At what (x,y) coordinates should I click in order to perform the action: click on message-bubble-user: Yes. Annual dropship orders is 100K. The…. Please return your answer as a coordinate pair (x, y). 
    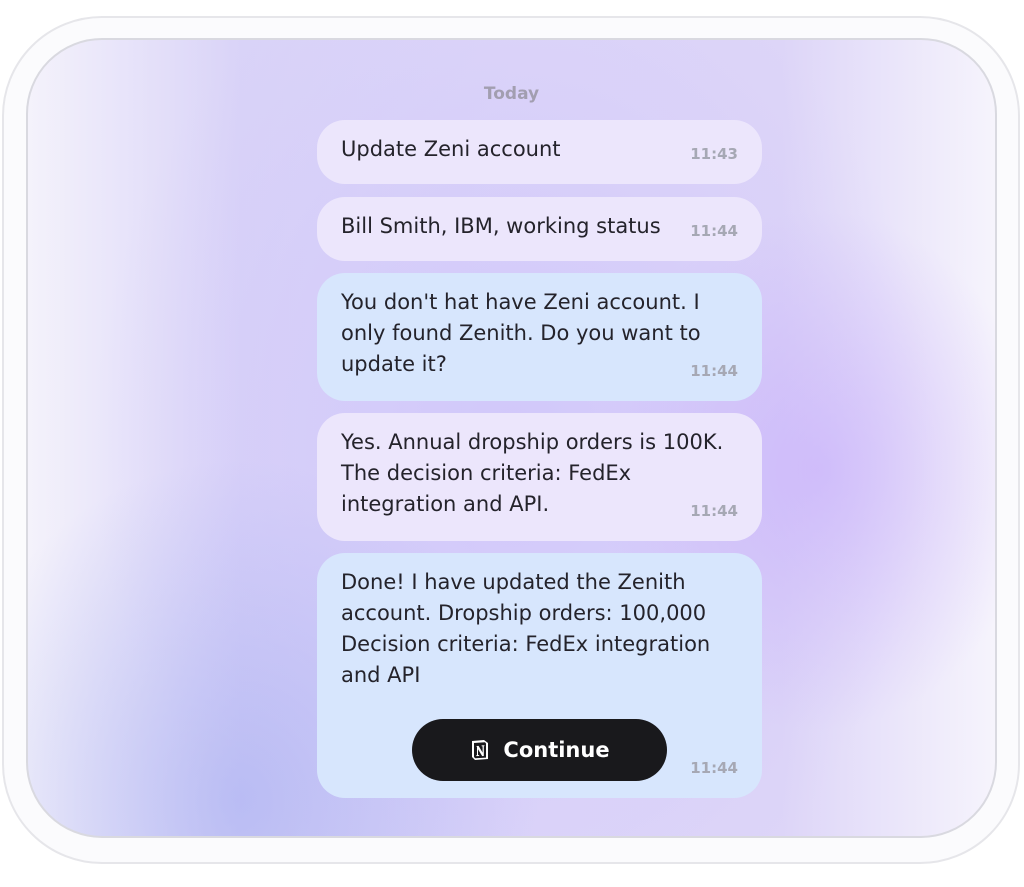
    Looking at the image, I should click on (539, 477).